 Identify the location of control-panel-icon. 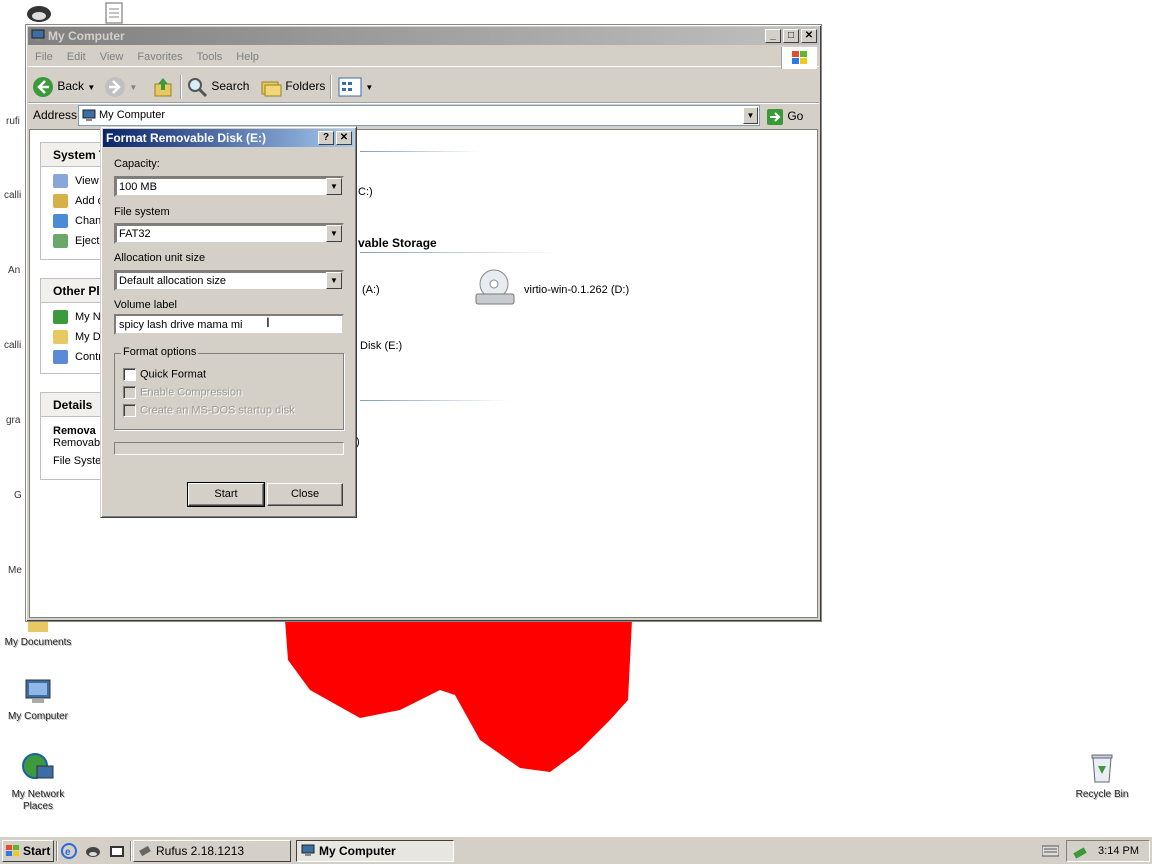
(60, 357).